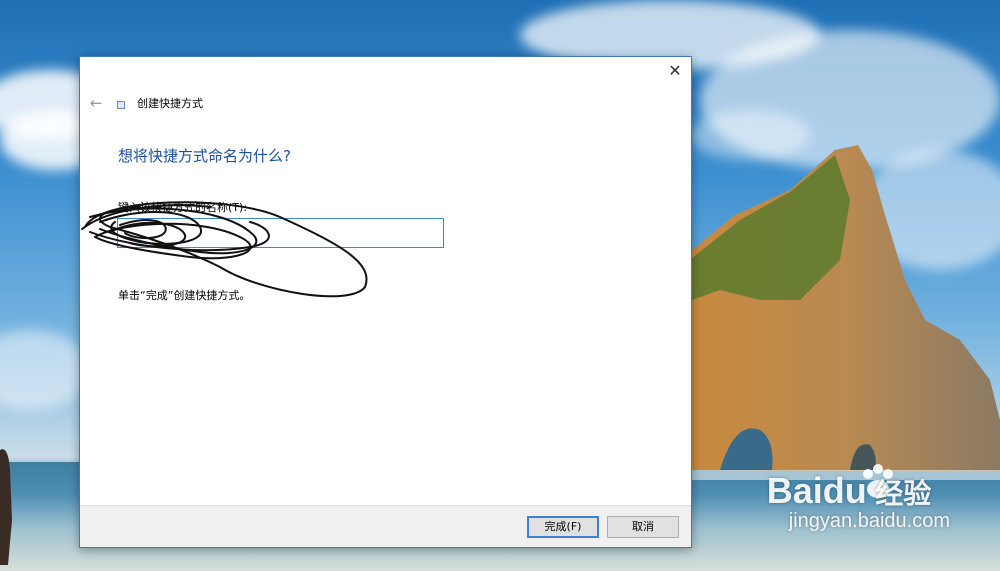 The image size is (1000, 571). I want to click on redaction-scribble, so click(224, 249).